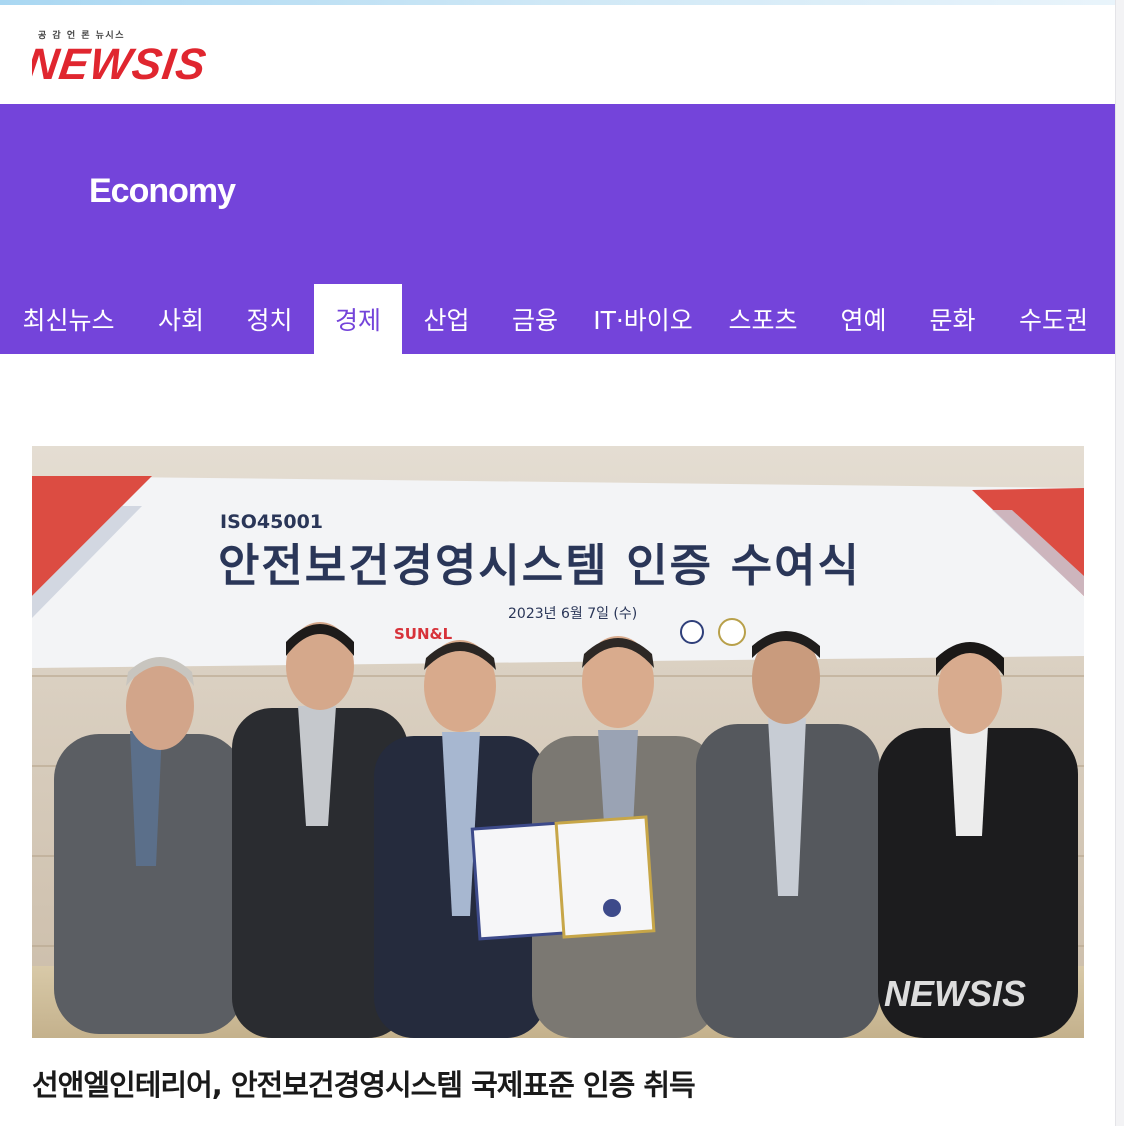 This screenshot has height=1126, width=1124. I want to click on svg-text: SUN&L, so click(423, 634).